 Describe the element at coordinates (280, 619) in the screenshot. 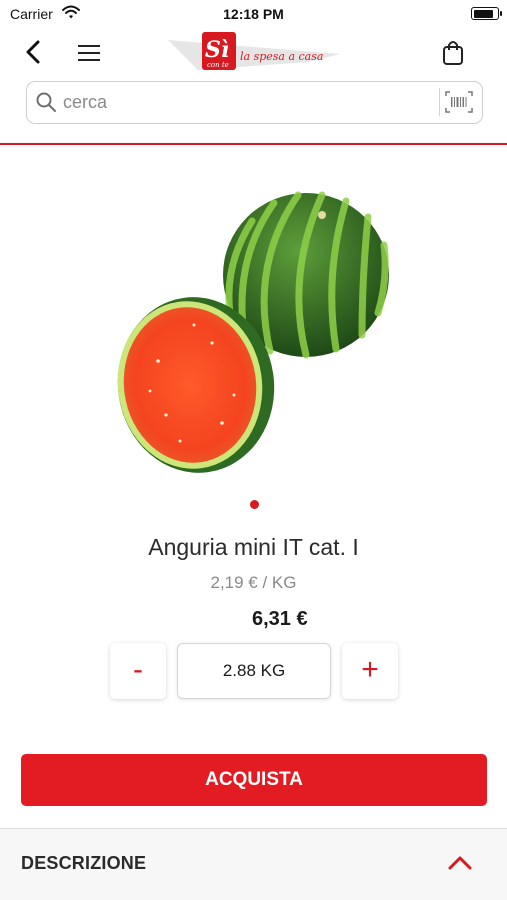

I see `total-price: 6,31 €` at that location.